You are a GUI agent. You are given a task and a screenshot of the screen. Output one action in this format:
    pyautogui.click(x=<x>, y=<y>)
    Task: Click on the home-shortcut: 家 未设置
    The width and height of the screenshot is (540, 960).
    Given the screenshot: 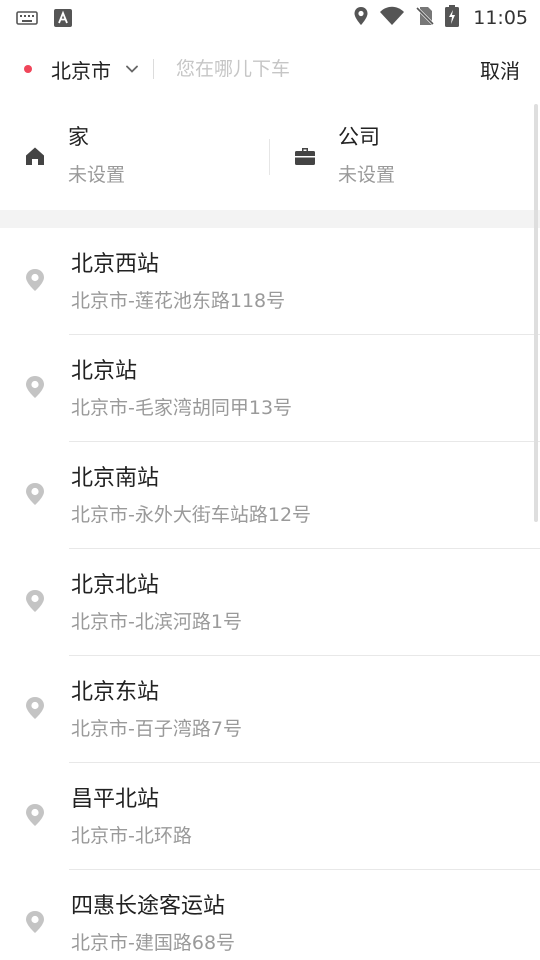 What is the action you would take?
    pyautogui.click(x=135, y=156)
    